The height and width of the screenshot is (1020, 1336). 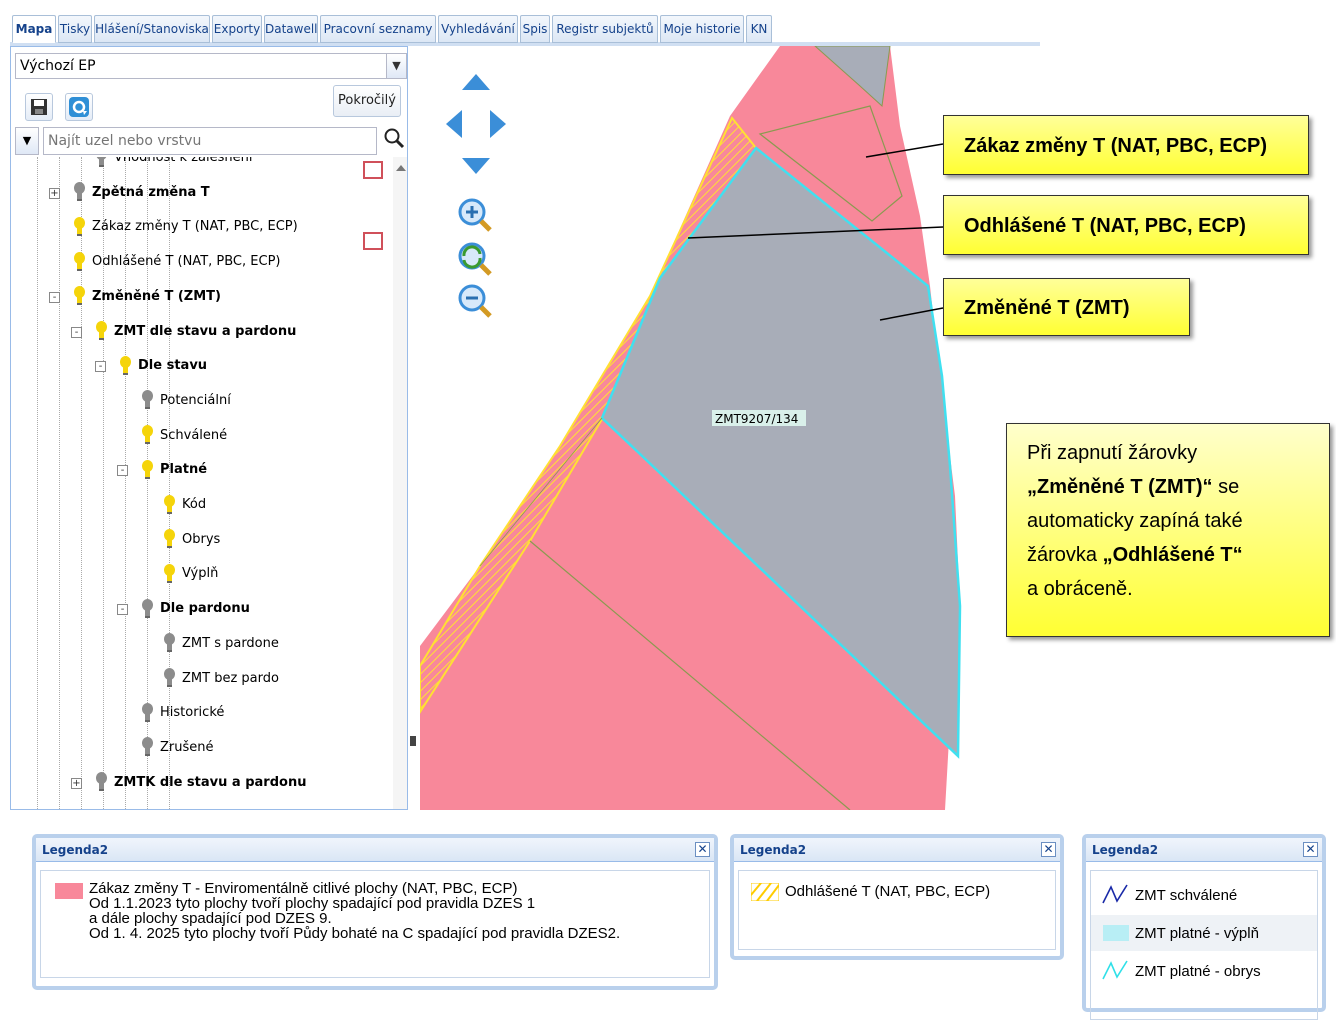 What do you see at coordinates (173, 165) in the screenshot?
I see `tree-node: Vhodnost k zalesnění` at bounding box center [173, 165].